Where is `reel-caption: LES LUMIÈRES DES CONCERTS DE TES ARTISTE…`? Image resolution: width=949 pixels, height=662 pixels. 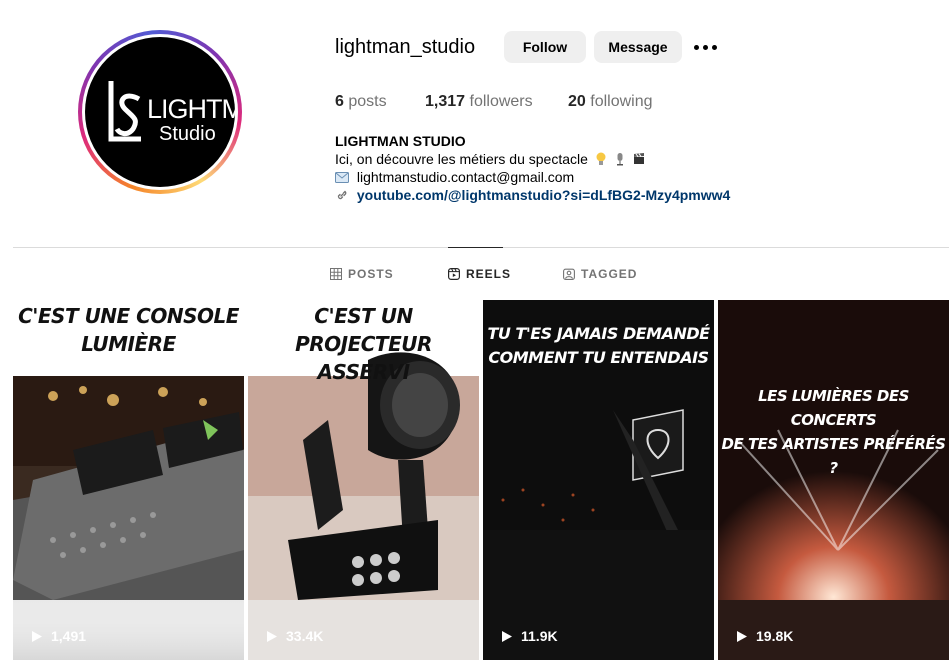 reel-caption: LES LUMIÈRES DES CONCERTS DE TES ARTISTE… is located at coordinates (833, 432).